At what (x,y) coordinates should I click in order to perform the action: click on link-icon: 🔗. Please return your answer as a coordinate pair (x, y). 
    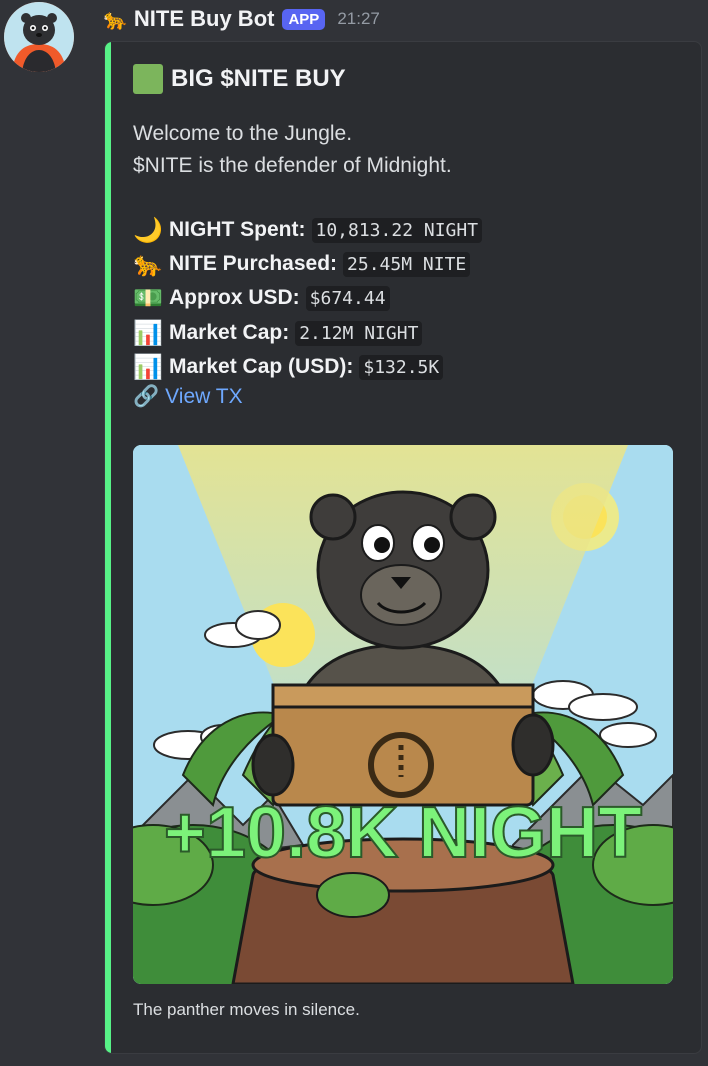
    Looking at the image, I should click on (146, 396).